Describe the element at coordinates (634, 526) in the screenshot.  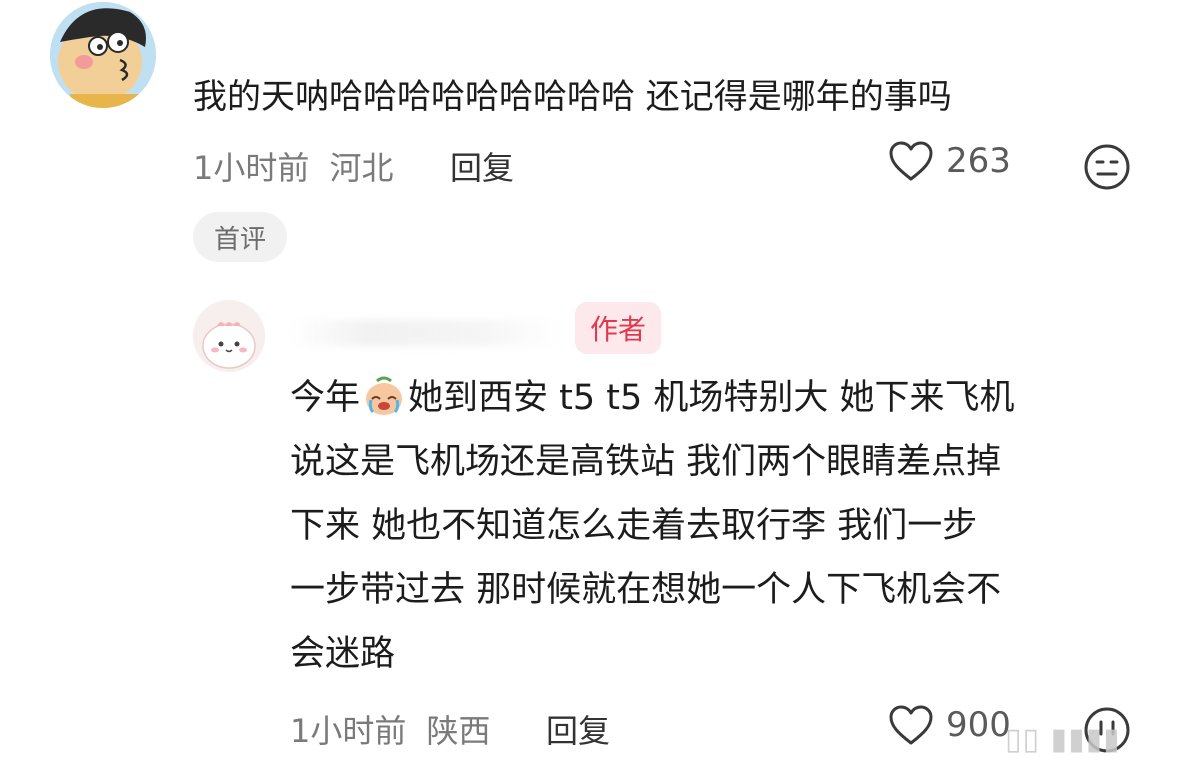
I see `reply-line: 下来 她也不知道怎么走着去取行李 我们一步` at that location.